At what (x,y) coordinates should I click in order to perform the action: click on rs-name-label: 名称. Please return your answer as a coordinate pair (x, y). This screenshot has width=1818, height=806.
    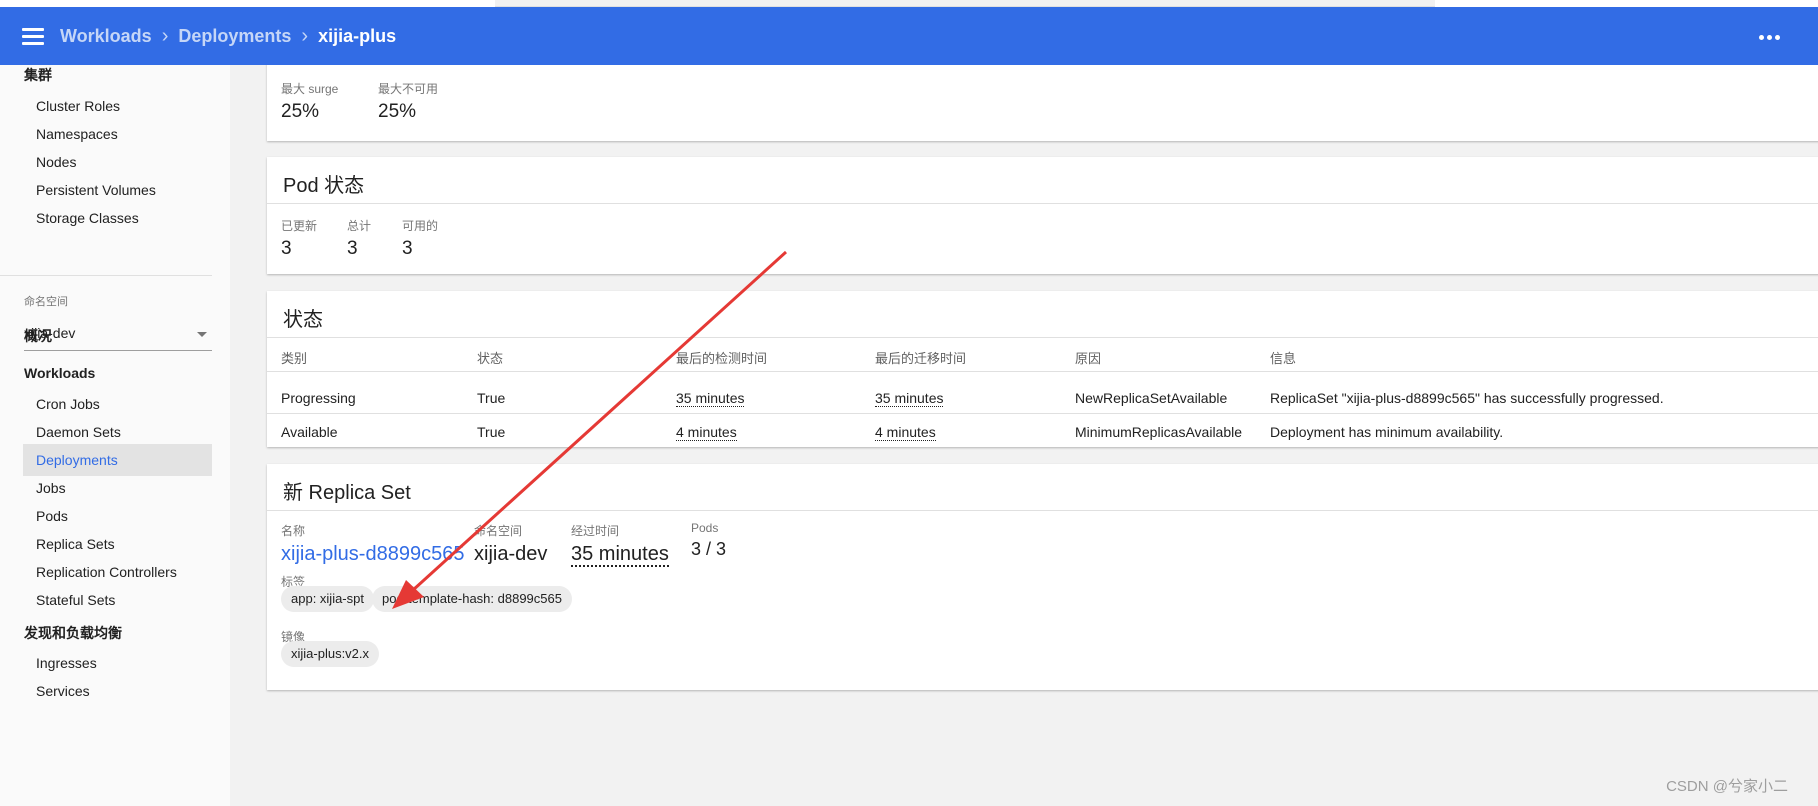
    Looking at the image, I should click on (293, 531).